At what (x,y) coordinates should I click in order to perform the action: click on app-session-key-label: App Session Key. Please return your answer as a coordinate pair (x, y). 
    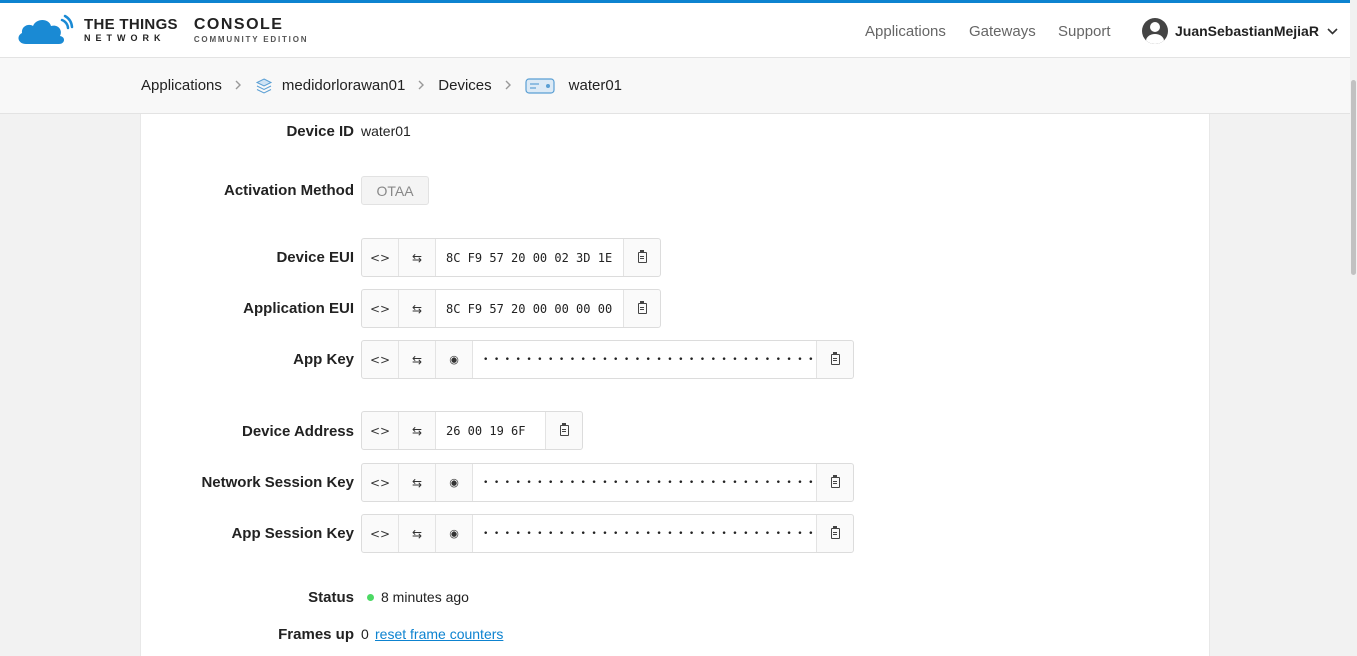
    Looking at the image, I should click on (292, 533).